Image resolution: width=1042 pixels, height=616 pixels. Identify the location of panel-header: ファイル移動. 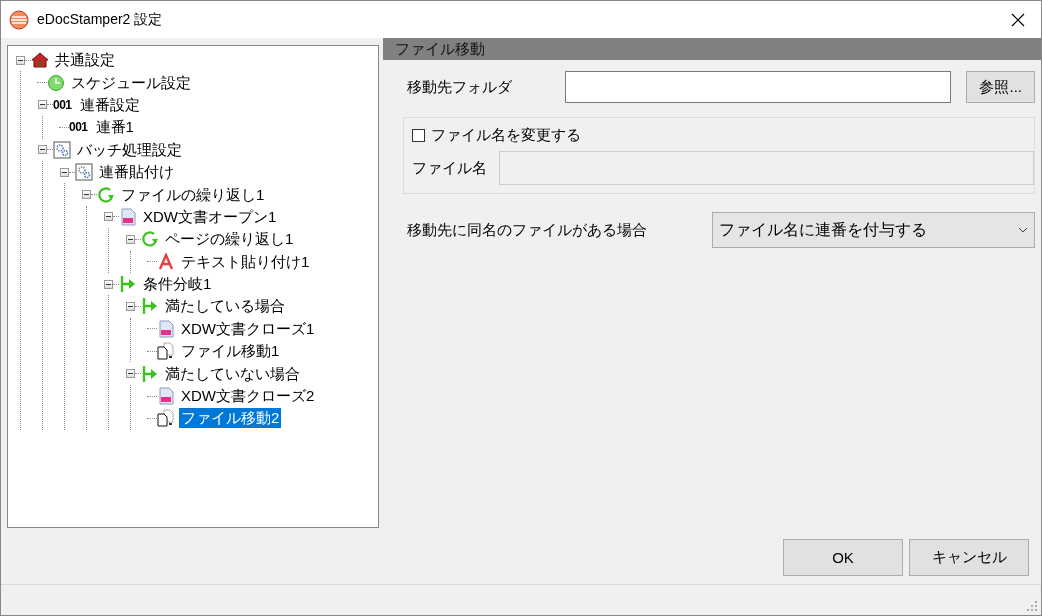
(712, 49).